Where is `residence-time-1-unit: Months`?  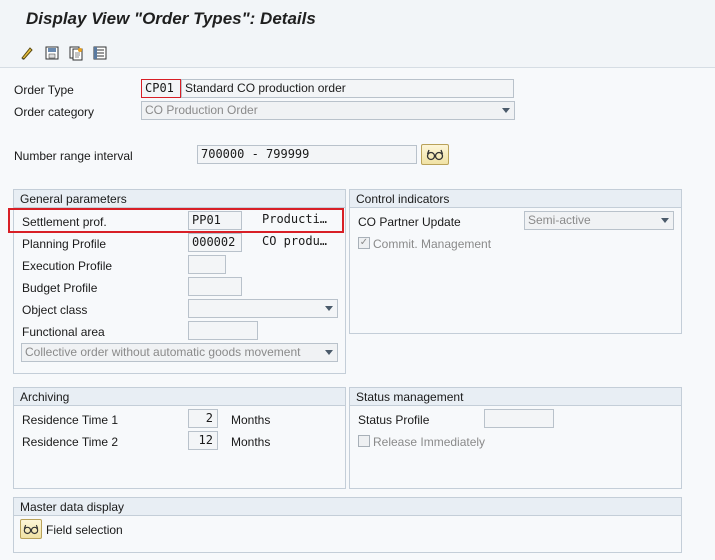 residence-time-1-unit: Months is located at coordinates (251, 420).